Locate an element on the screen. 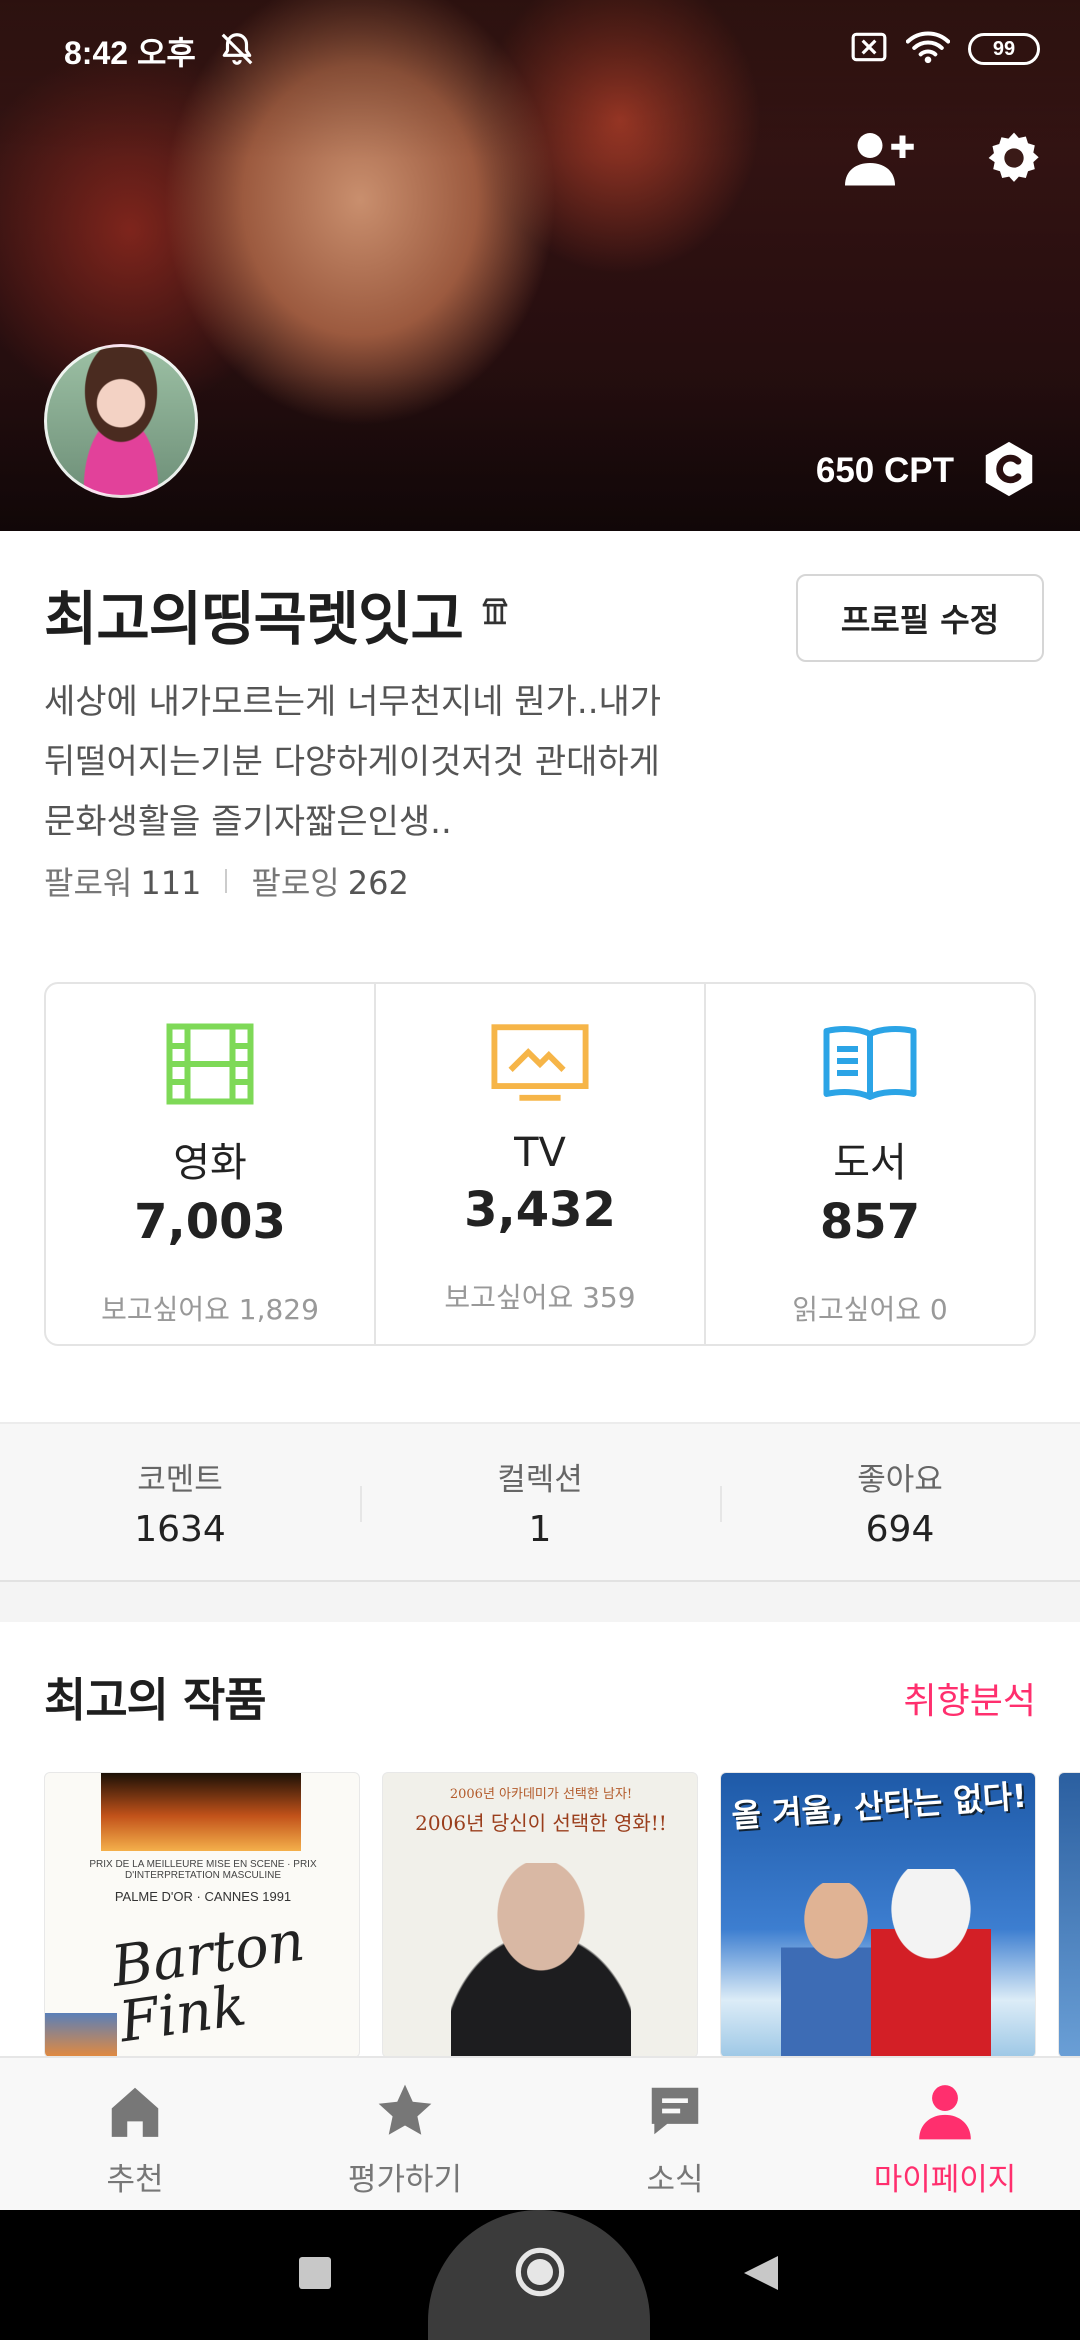 The image size is (1080, 2340). nav-label: 마이페이지 is located at coordinates (945, 2180).